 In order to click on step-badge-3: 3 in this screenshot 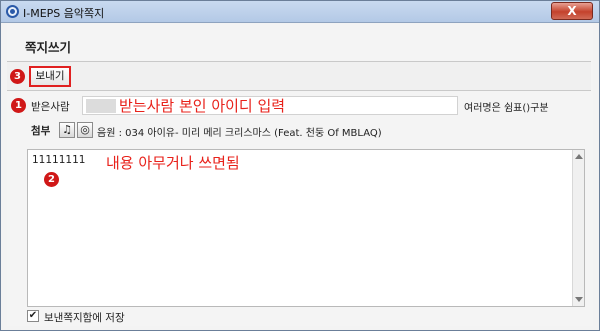, I will do `click(17, 76)`.